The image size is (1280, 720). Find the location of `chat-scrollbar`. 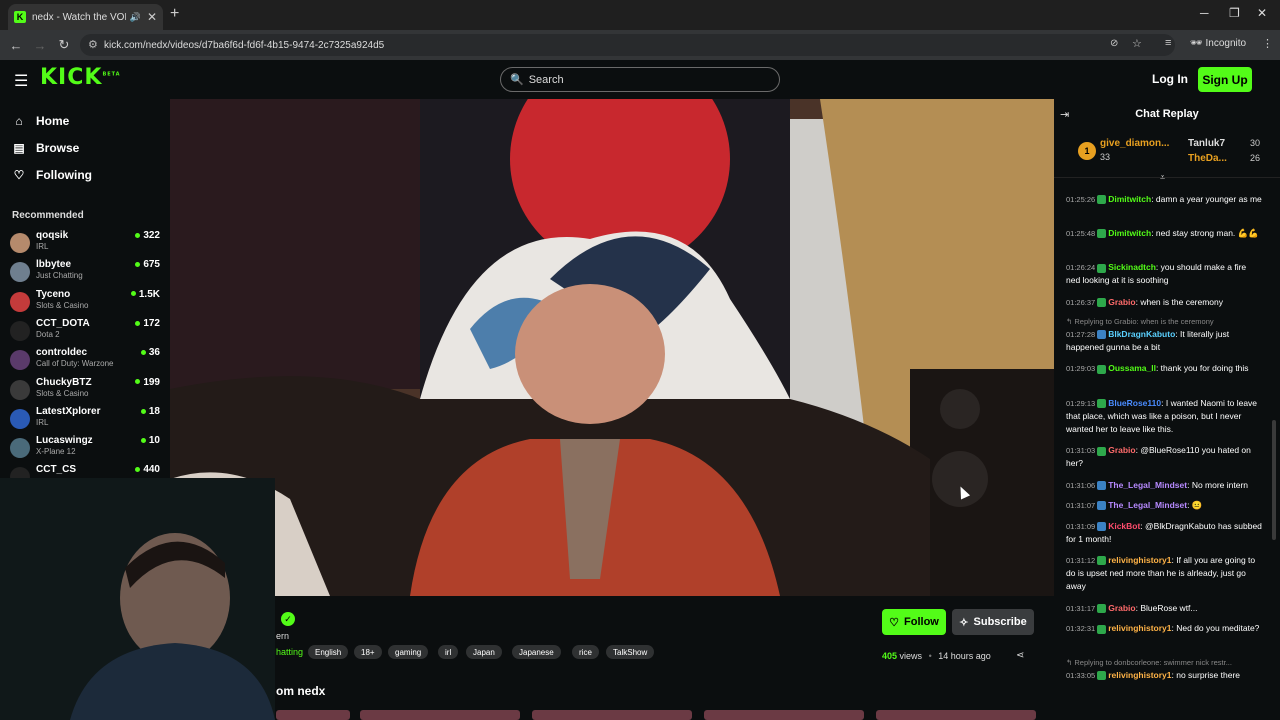

chat-scrollbar is located at coordinates (1274, 480).